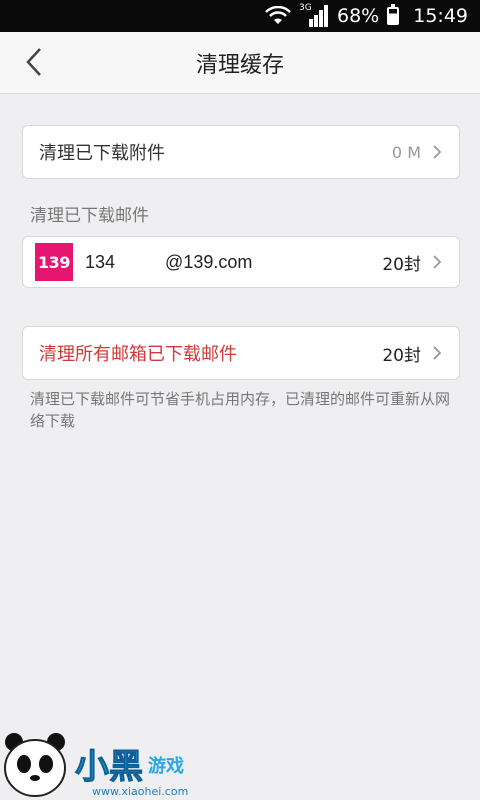 This screenshot has height=800, width=480. Describe the element at coordinates (138, 354) in the screenshot. I see `clear-all-mailboxes-label: 清理所有邮箱已下载邮件` at that location.